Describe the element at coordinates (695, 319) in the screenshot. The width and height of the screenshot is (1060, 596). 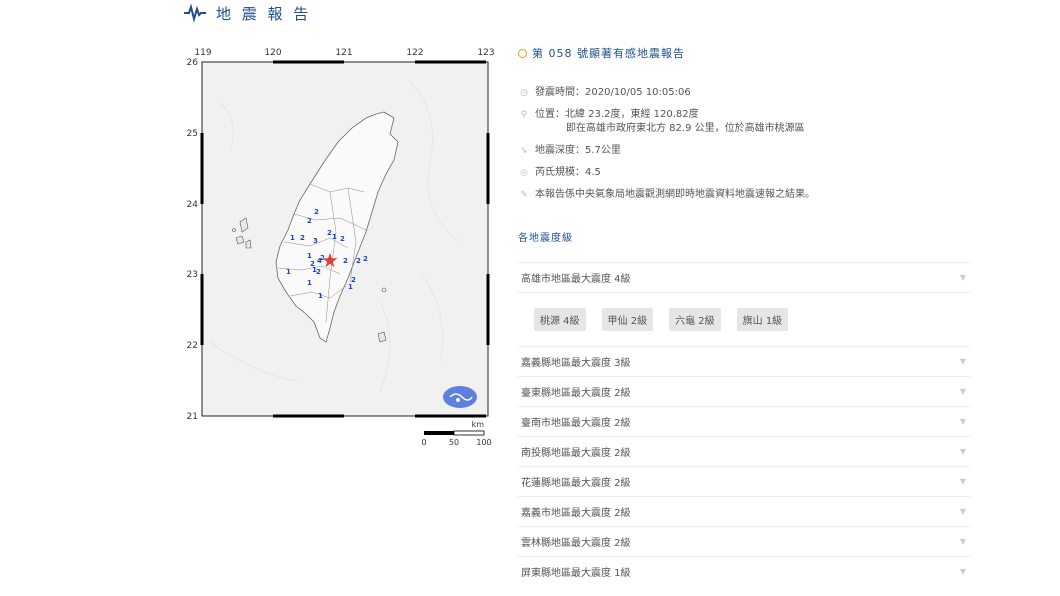
I see `station-tag: 六龜 2級` at that location.